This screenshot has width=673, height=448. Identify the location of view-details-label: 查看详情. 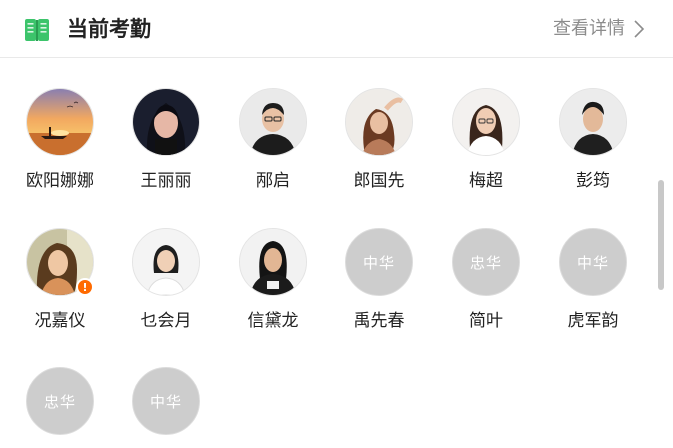
(589, 28).